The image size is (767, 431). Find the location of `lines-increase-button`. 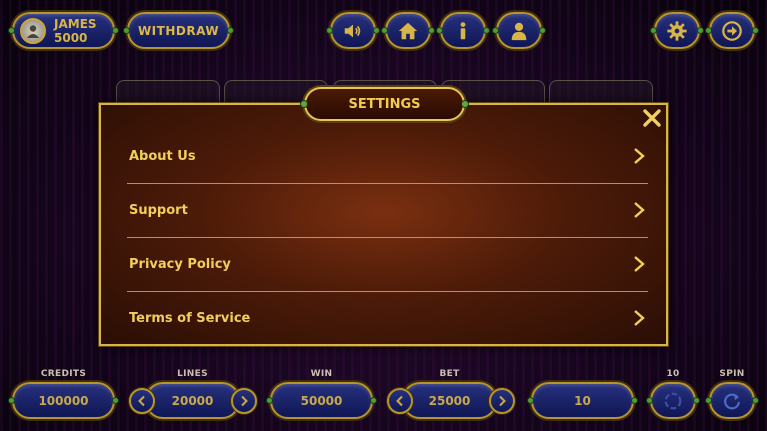

lines-increase-button is located at coordinates (244, 401).